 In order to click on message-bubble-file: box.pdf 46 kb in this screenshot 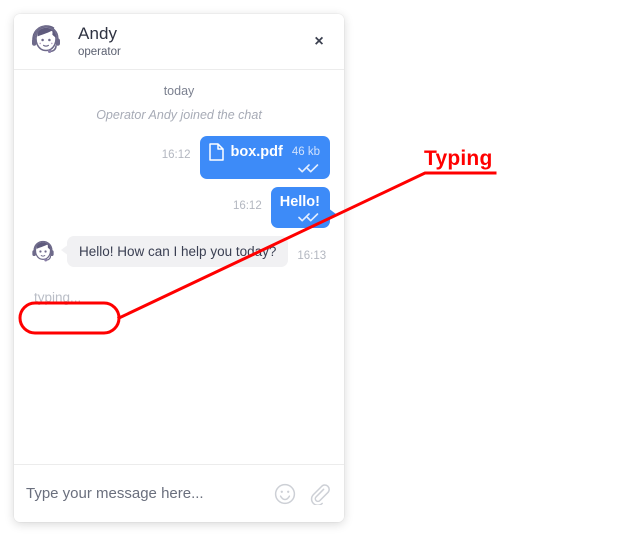, I will do `click(264, 157)`.